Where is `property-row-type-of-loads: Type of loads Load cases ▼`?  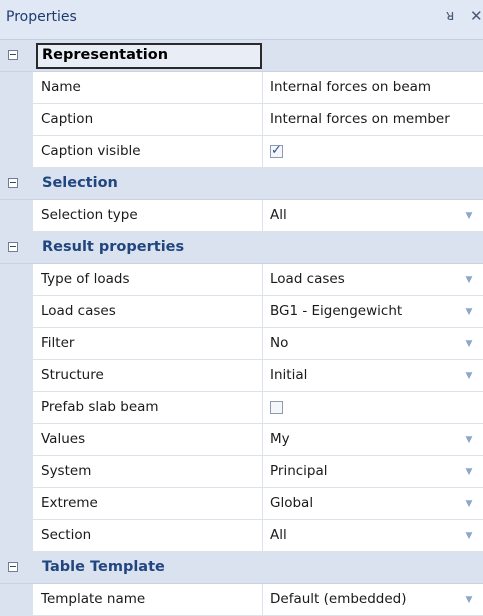 property-row-type-of-loads: Type of loads Load cases ▼ is located at coordinates (241, 280).